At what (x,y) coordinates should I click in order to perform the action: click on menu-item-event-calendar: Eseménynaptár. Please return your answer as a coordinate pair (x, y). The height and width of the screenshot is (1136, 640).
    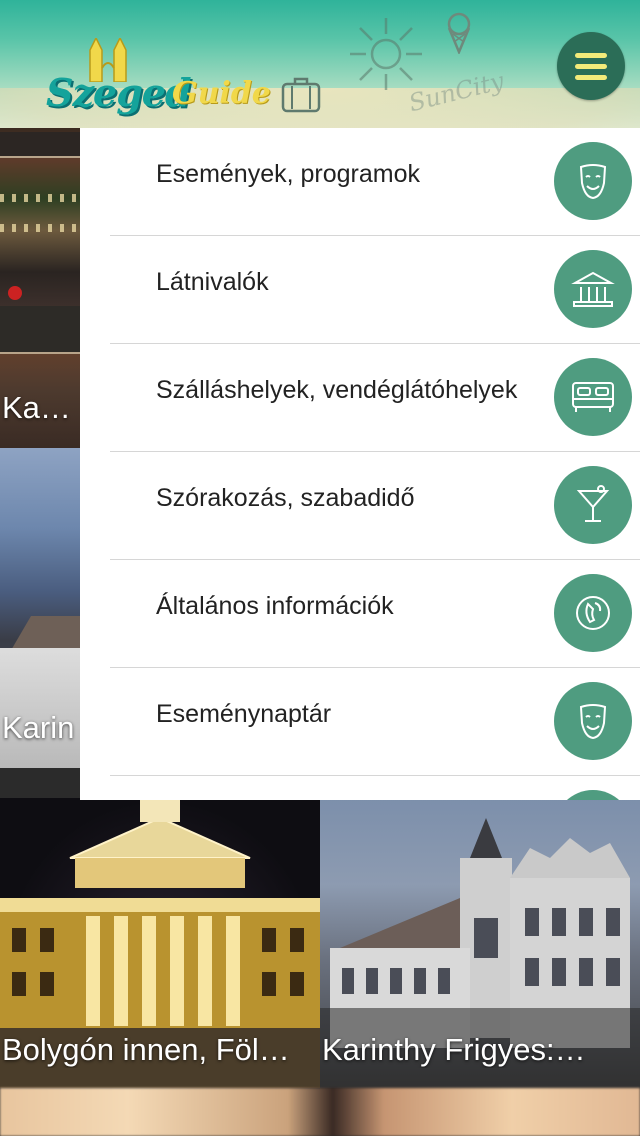
    Looking at the image, I should click on (360, 722).